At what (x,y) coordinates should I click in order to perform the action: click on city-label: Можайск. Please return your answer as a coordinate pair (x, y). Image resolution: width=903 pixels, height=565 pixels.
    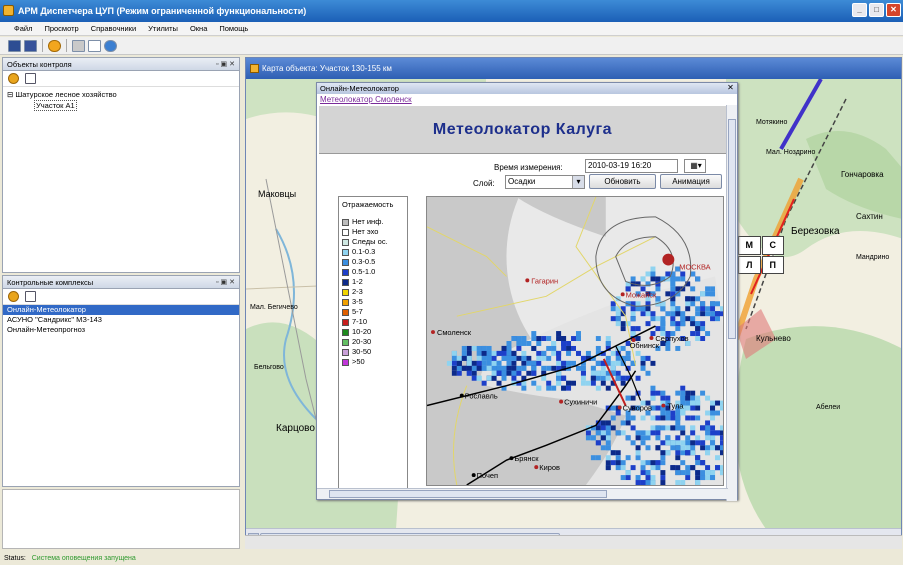
    Looking at the image, I should click on (641, 294).